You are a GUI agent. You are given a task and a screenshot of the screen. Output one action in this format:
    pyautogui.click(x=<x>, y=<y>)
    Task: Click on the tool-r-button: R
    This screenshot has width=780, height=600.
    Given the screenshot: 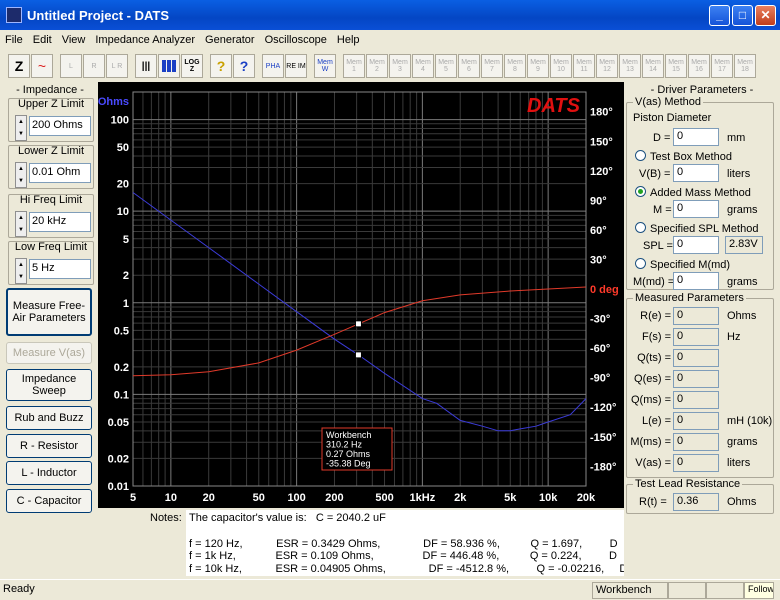 What is the action you would take?
    pyautogui.click(x=94, y=66)
    